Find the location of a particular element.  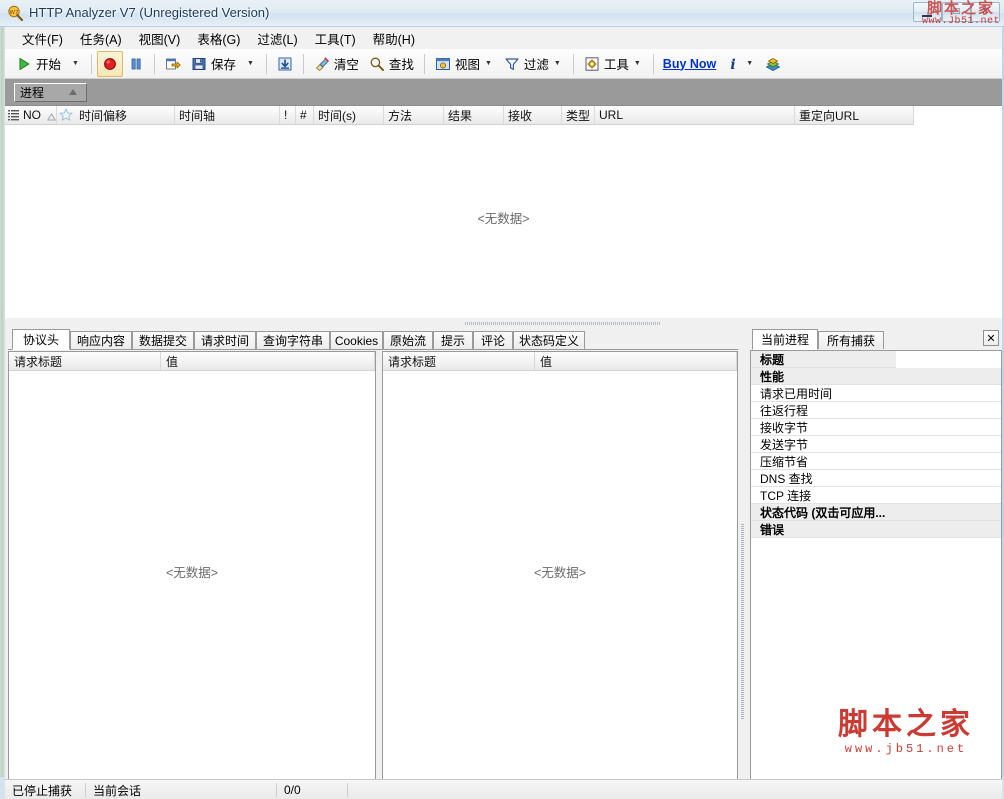

tab-headers: 协议头 is located at coordinates (41, 339).